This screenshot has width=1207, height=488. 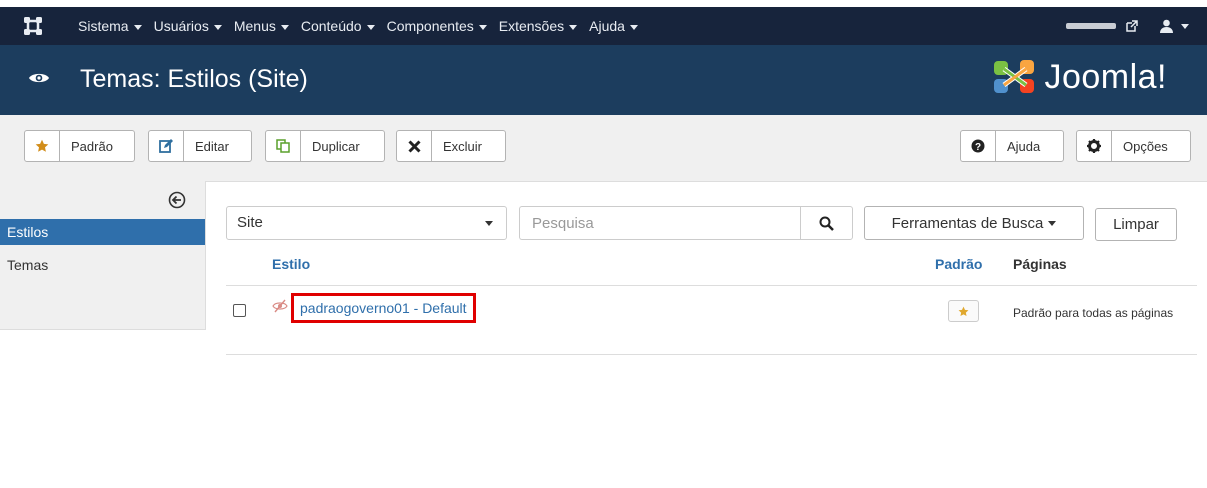 What do you see at coordinates (79, 146) in the screenshot?
I see `default-button: Padrão` at bounding box center [79, 146].